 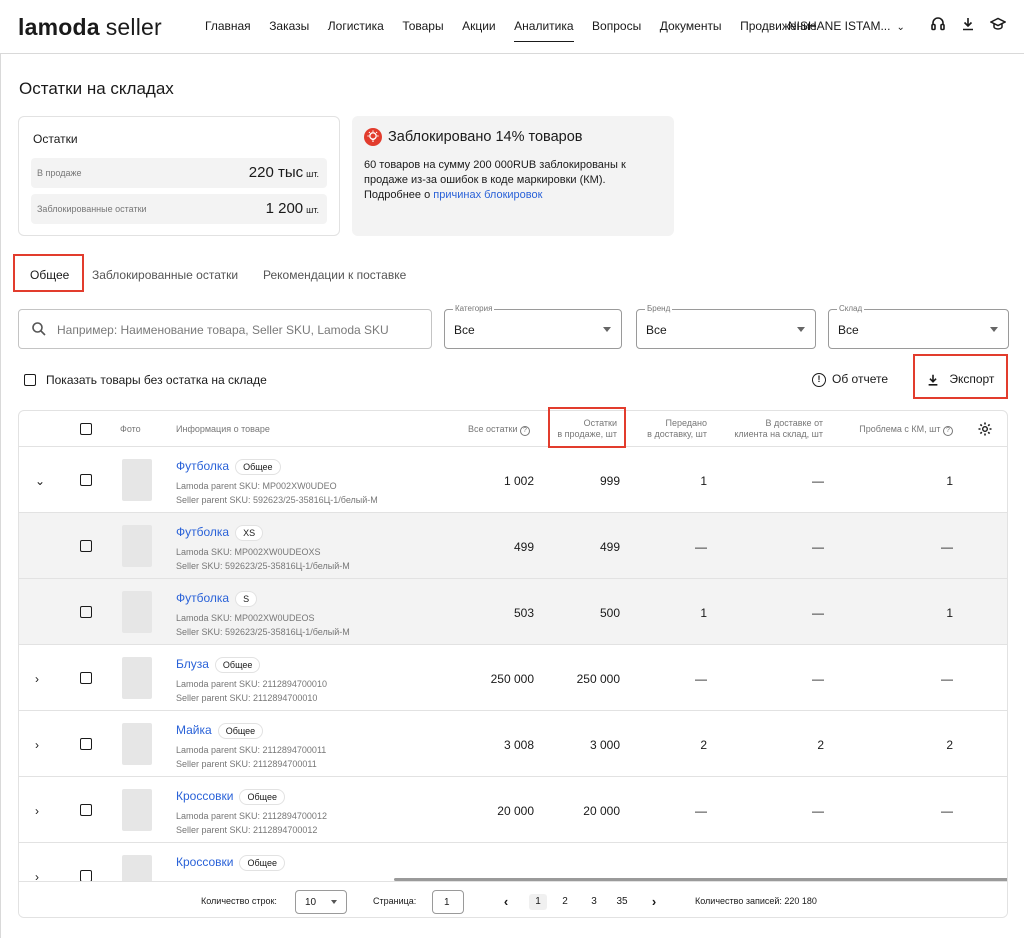 I want to click on warning-icon, so click(x=373, y=137).